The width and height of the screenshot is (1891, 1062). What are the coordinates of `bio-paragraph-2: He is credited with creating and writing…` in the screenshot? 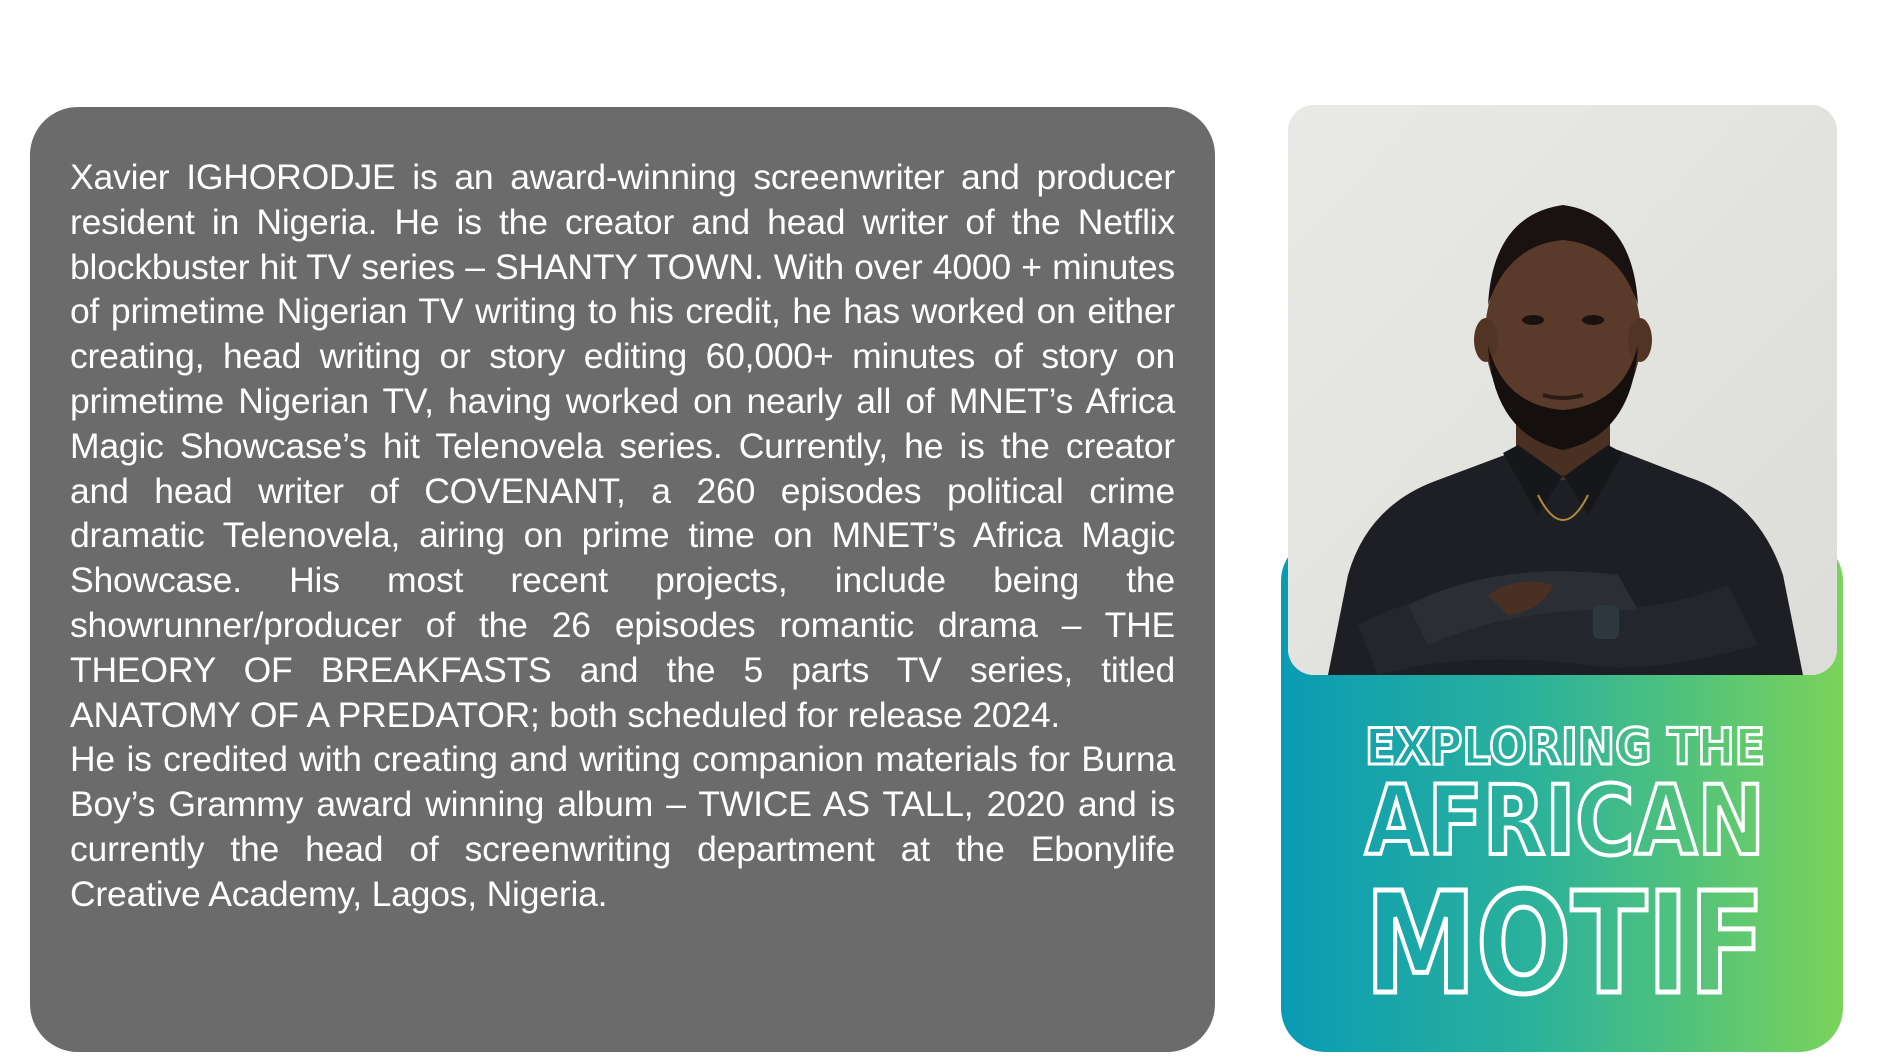 It's located at (622, 826).